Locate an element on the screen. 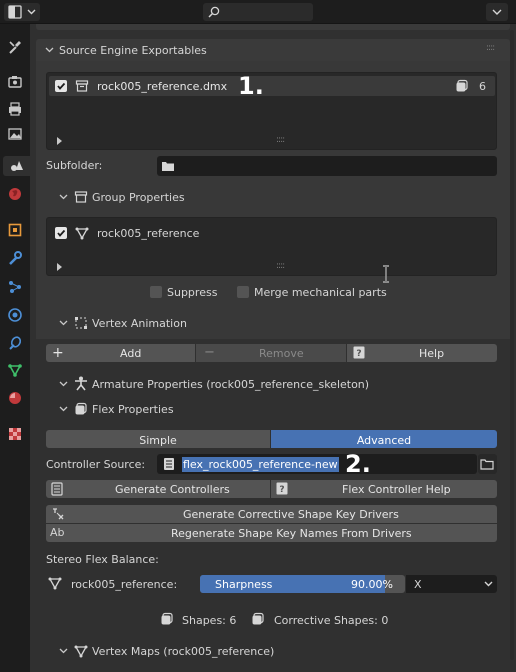 This screenshot has width=516, height=672. drag-handle-icon: :::: is located at coordinates (490, 48).